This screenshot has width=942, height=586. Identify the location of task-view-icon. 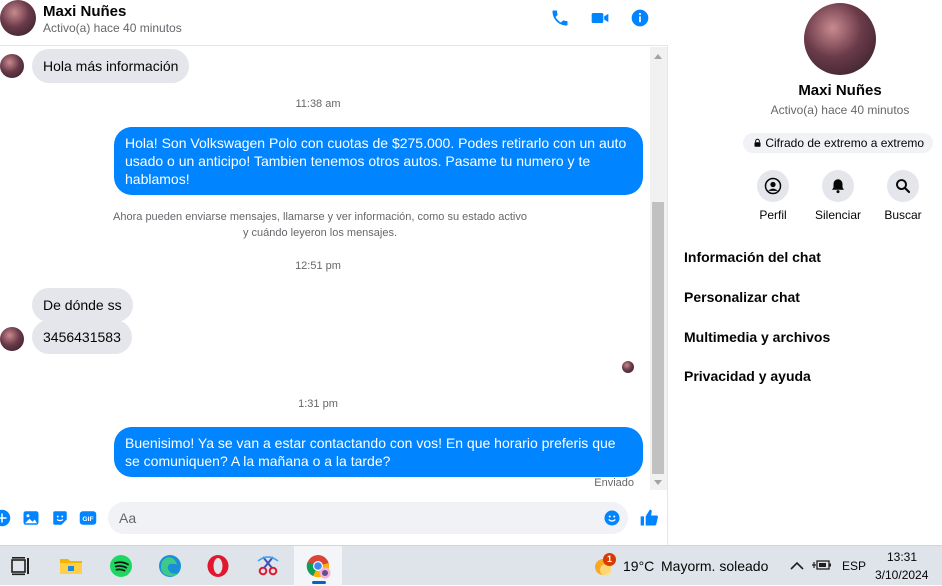
(21, 566).